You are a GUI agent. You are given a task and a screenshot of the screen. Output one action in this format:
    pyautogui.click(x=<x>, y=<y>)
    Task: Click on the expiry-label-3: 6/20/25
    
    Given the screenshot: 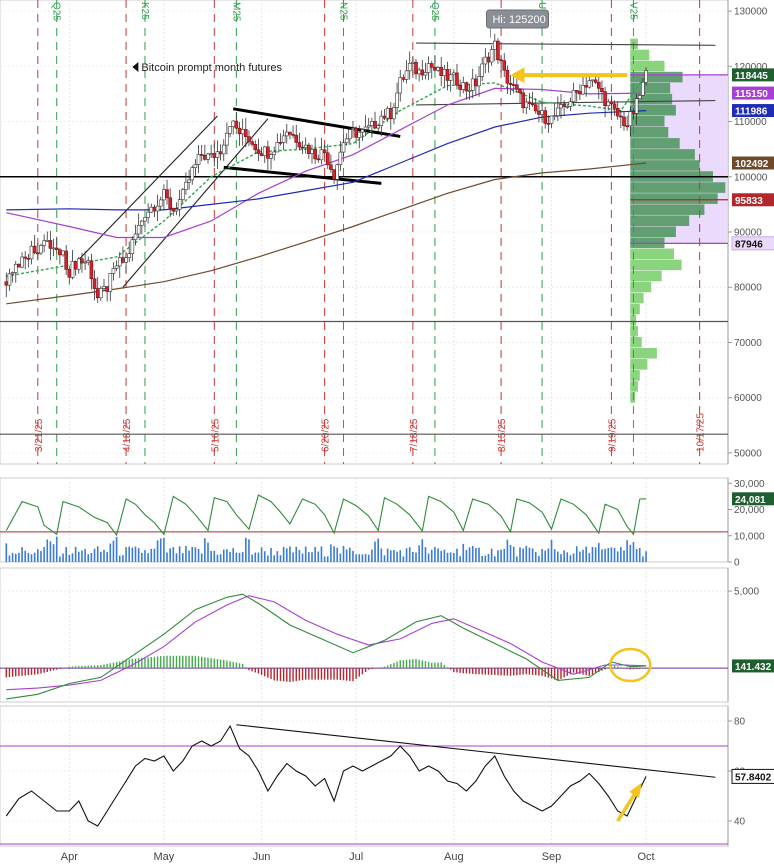 What is the action you would take?
    pyautogui.click(x=326, y=435)
    